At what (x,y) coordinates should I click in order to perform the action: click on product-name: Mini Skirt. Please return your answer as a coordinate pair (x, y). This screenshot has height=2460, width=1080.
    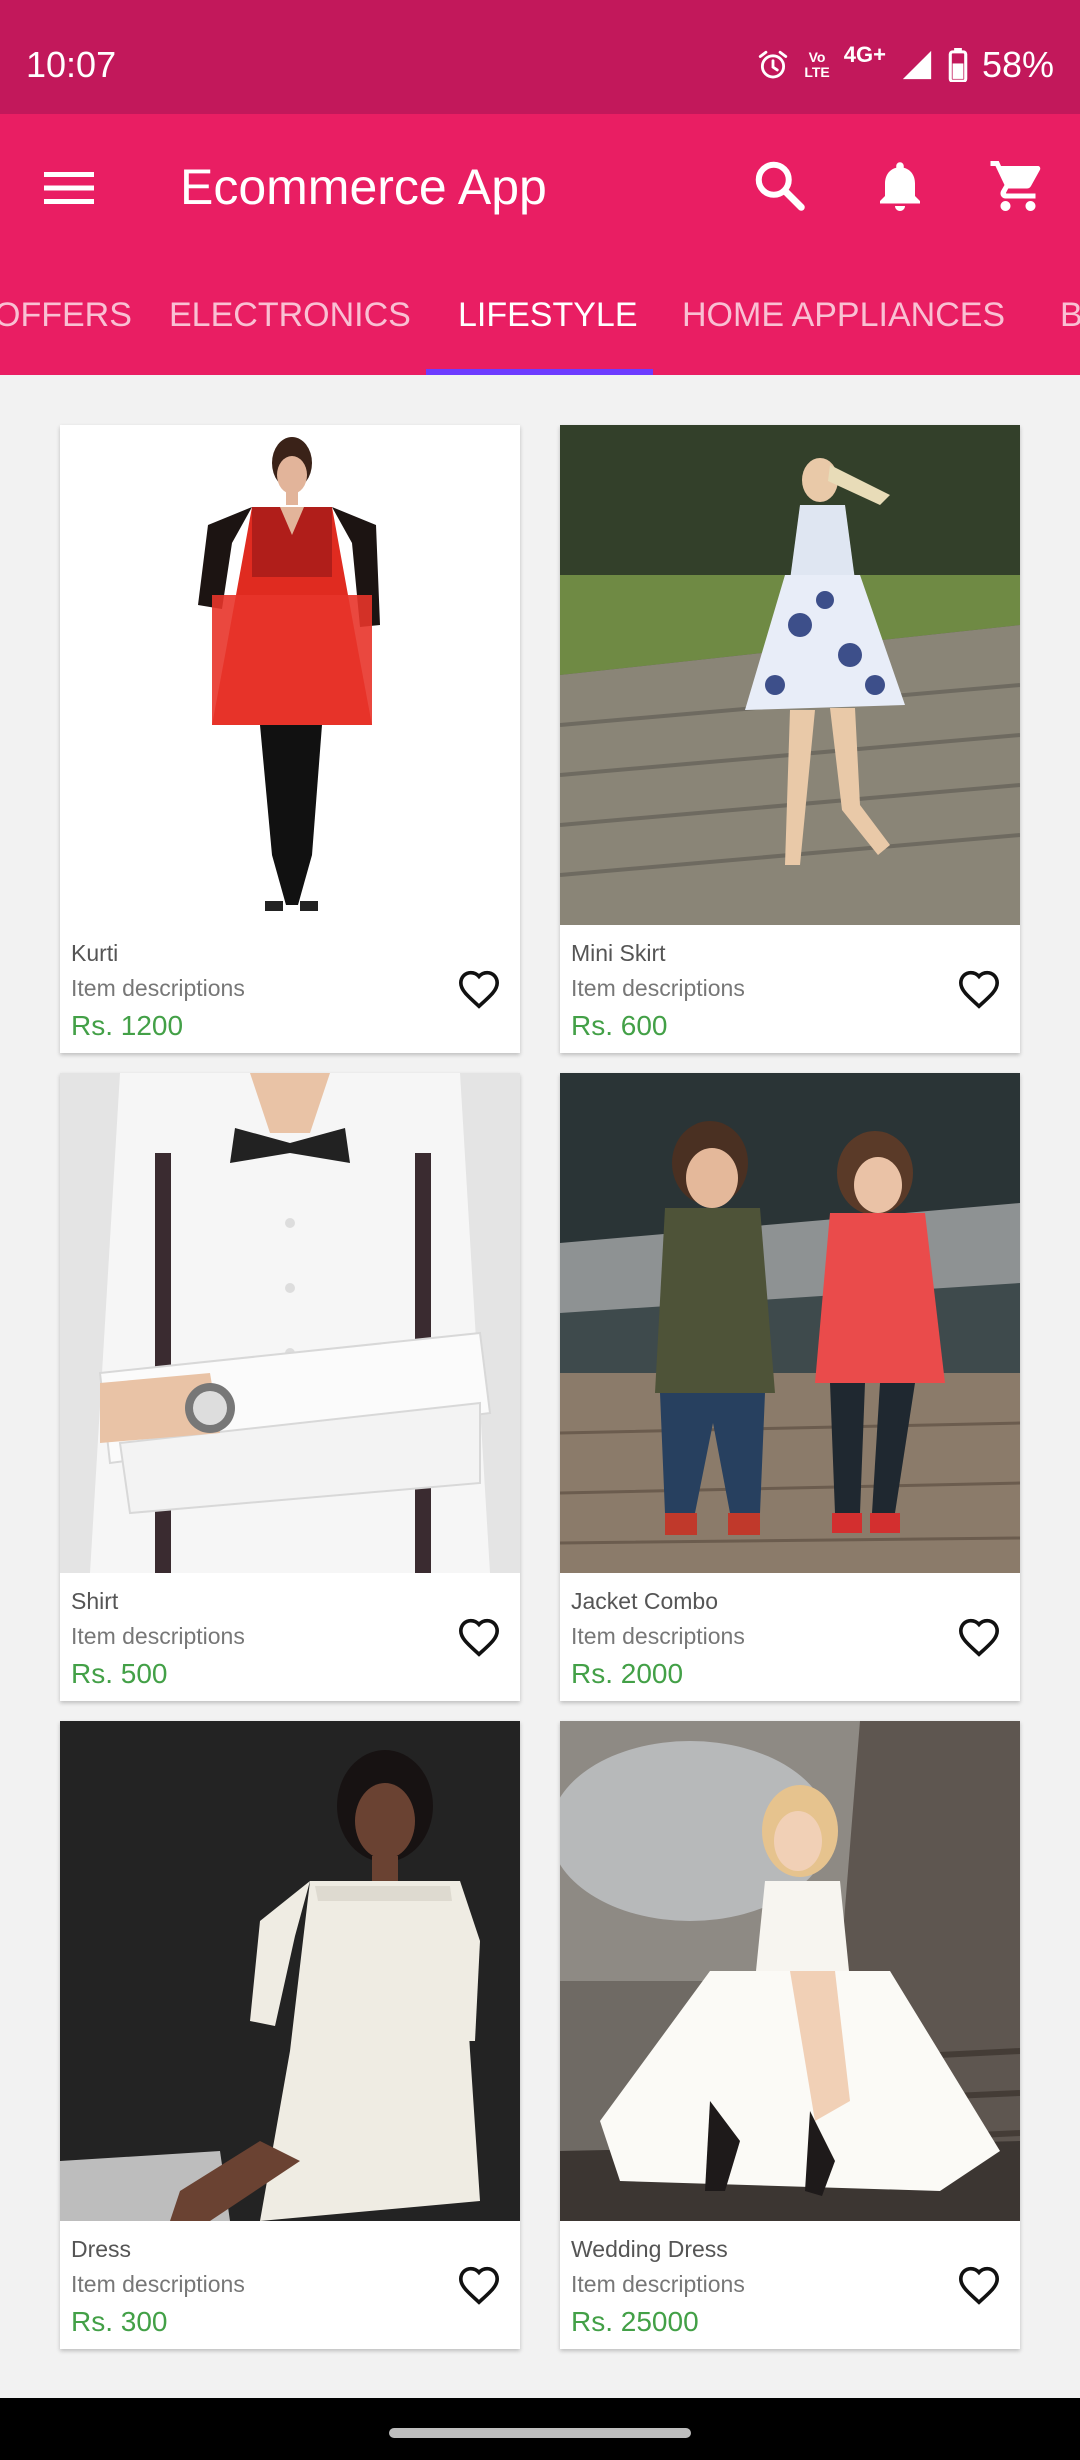
    Looking at the image, I should click on (618, 953).